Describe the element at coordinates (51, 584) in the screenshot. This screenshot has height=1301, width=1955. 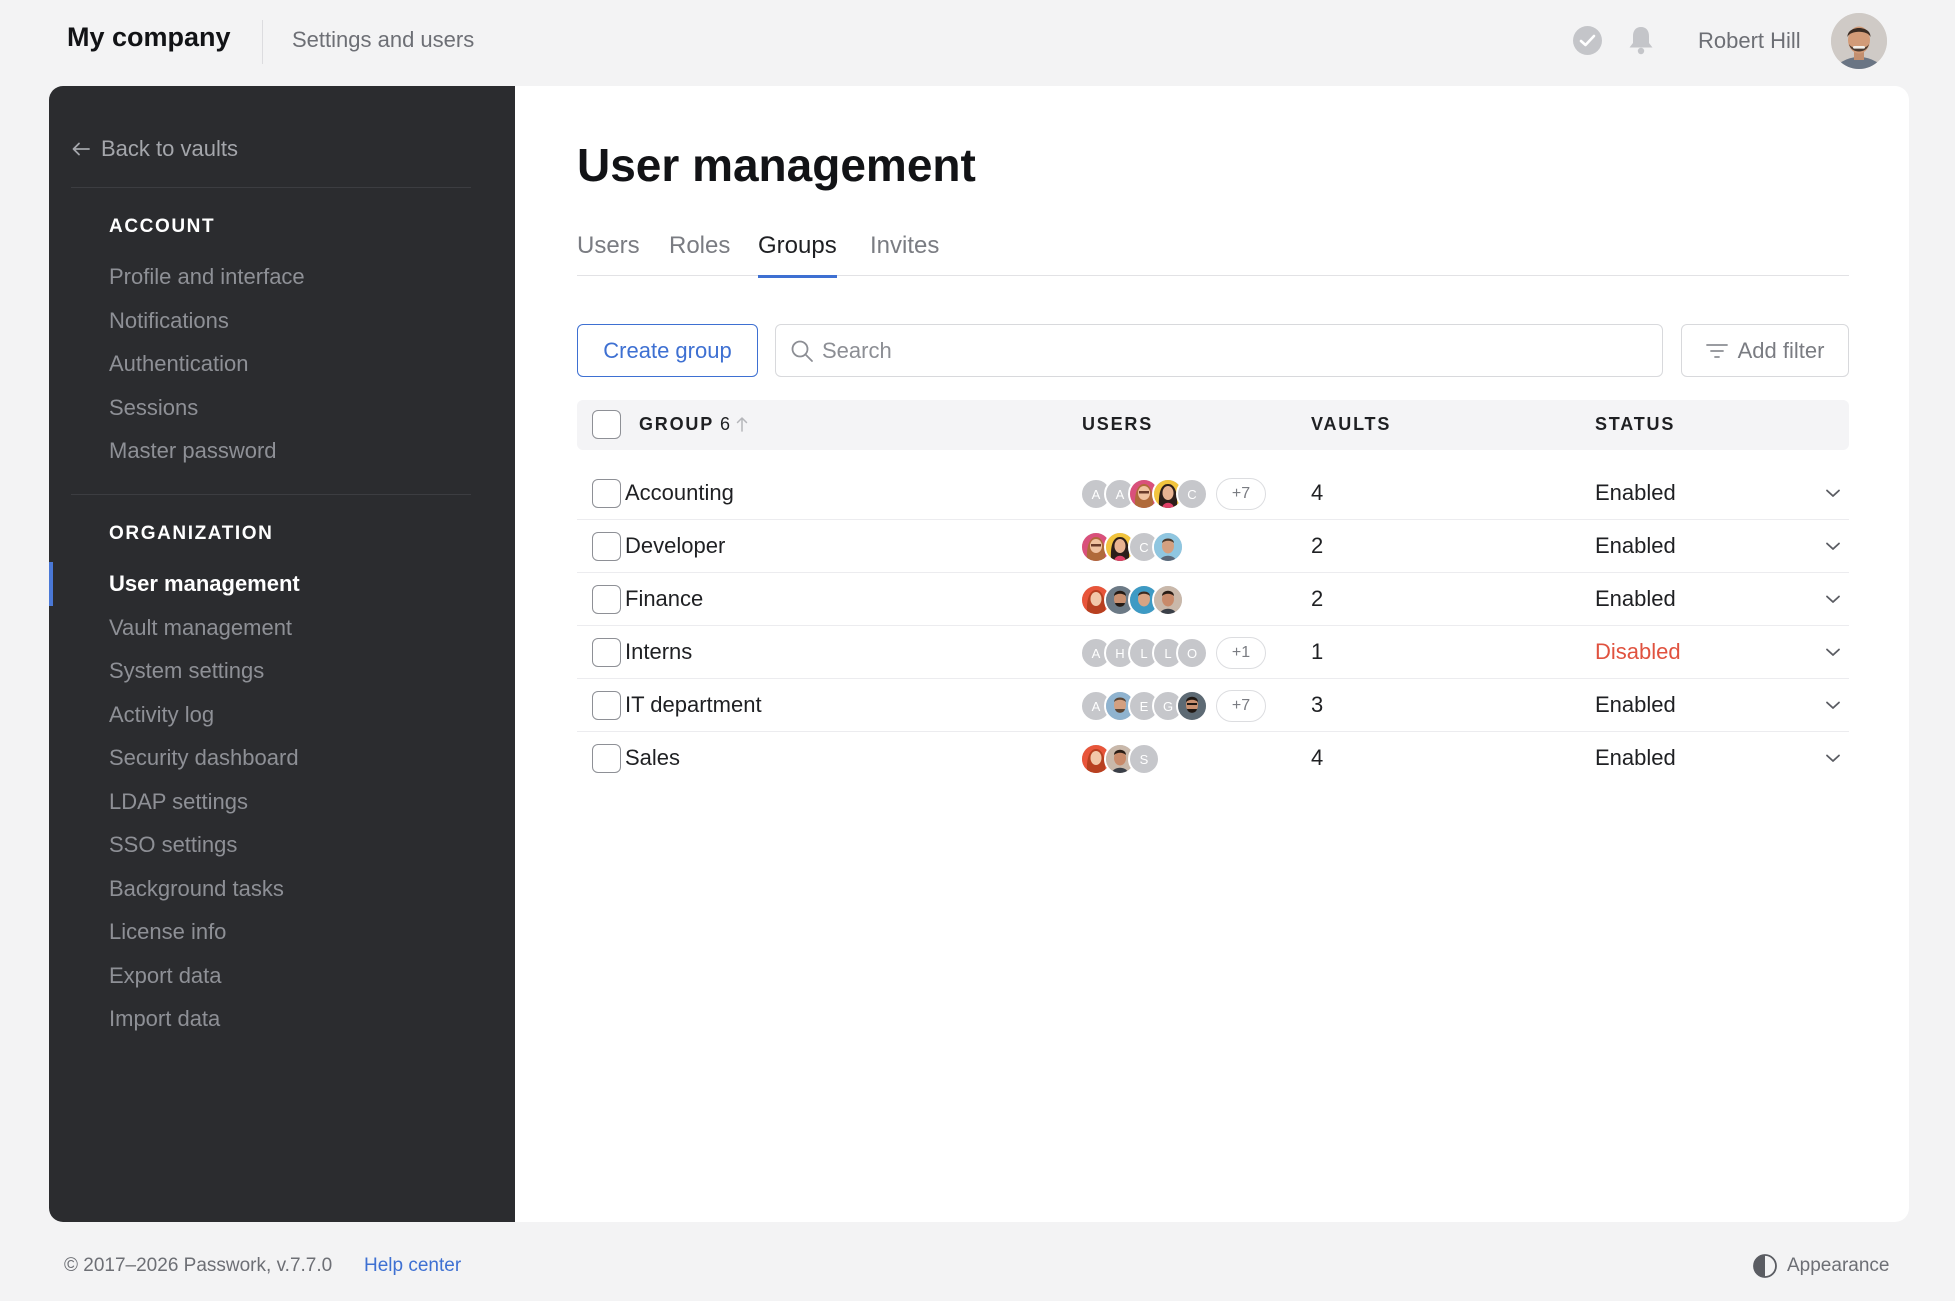
I see `active-indicator` at that location.